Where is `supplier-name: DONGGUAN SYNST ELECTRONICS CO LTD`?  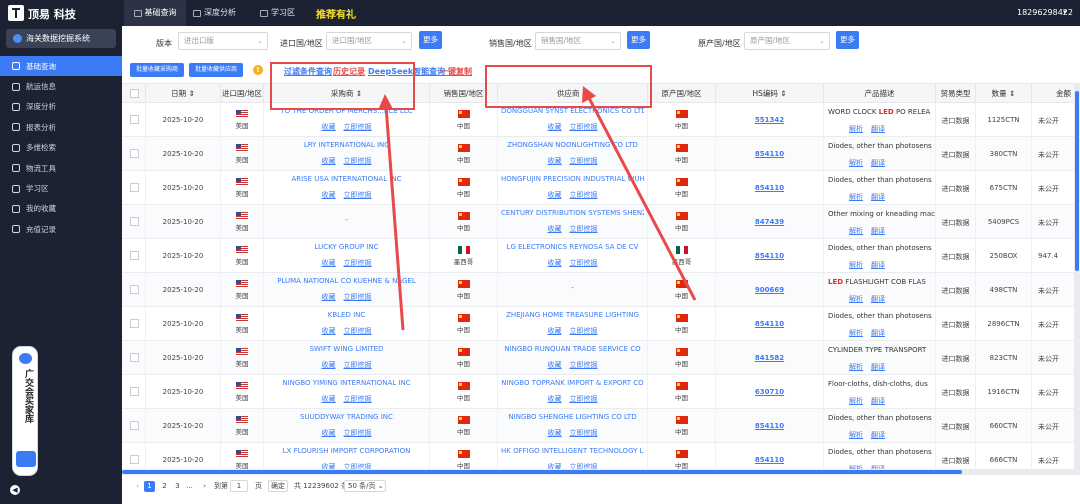 supplier-name: DONGGUAN SYNST ELECTRONICS CO LTD is located at coordinates (572, 111).